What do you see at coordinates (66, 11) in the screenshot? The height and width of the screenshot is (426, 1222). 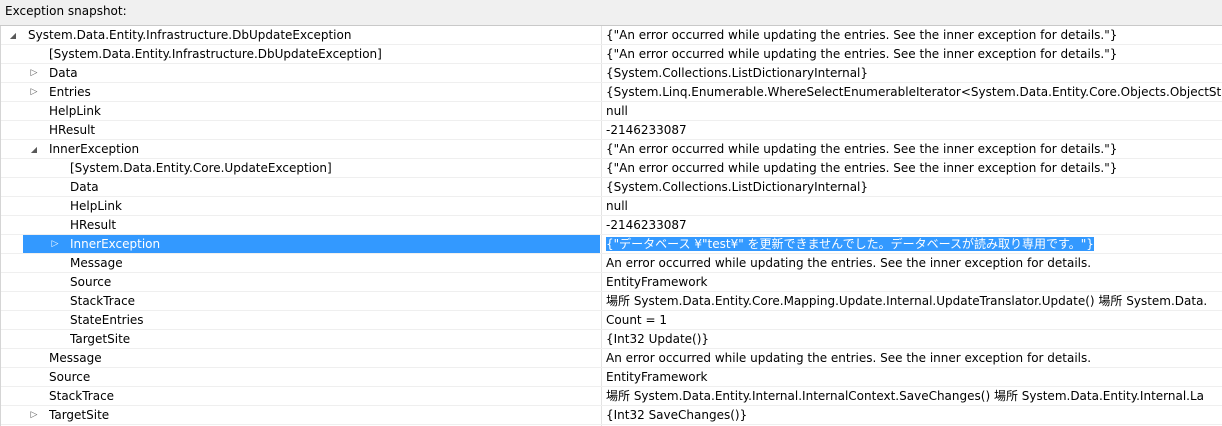 I see `header-title: Exception snapshot:` at bounding box center [66, 11].